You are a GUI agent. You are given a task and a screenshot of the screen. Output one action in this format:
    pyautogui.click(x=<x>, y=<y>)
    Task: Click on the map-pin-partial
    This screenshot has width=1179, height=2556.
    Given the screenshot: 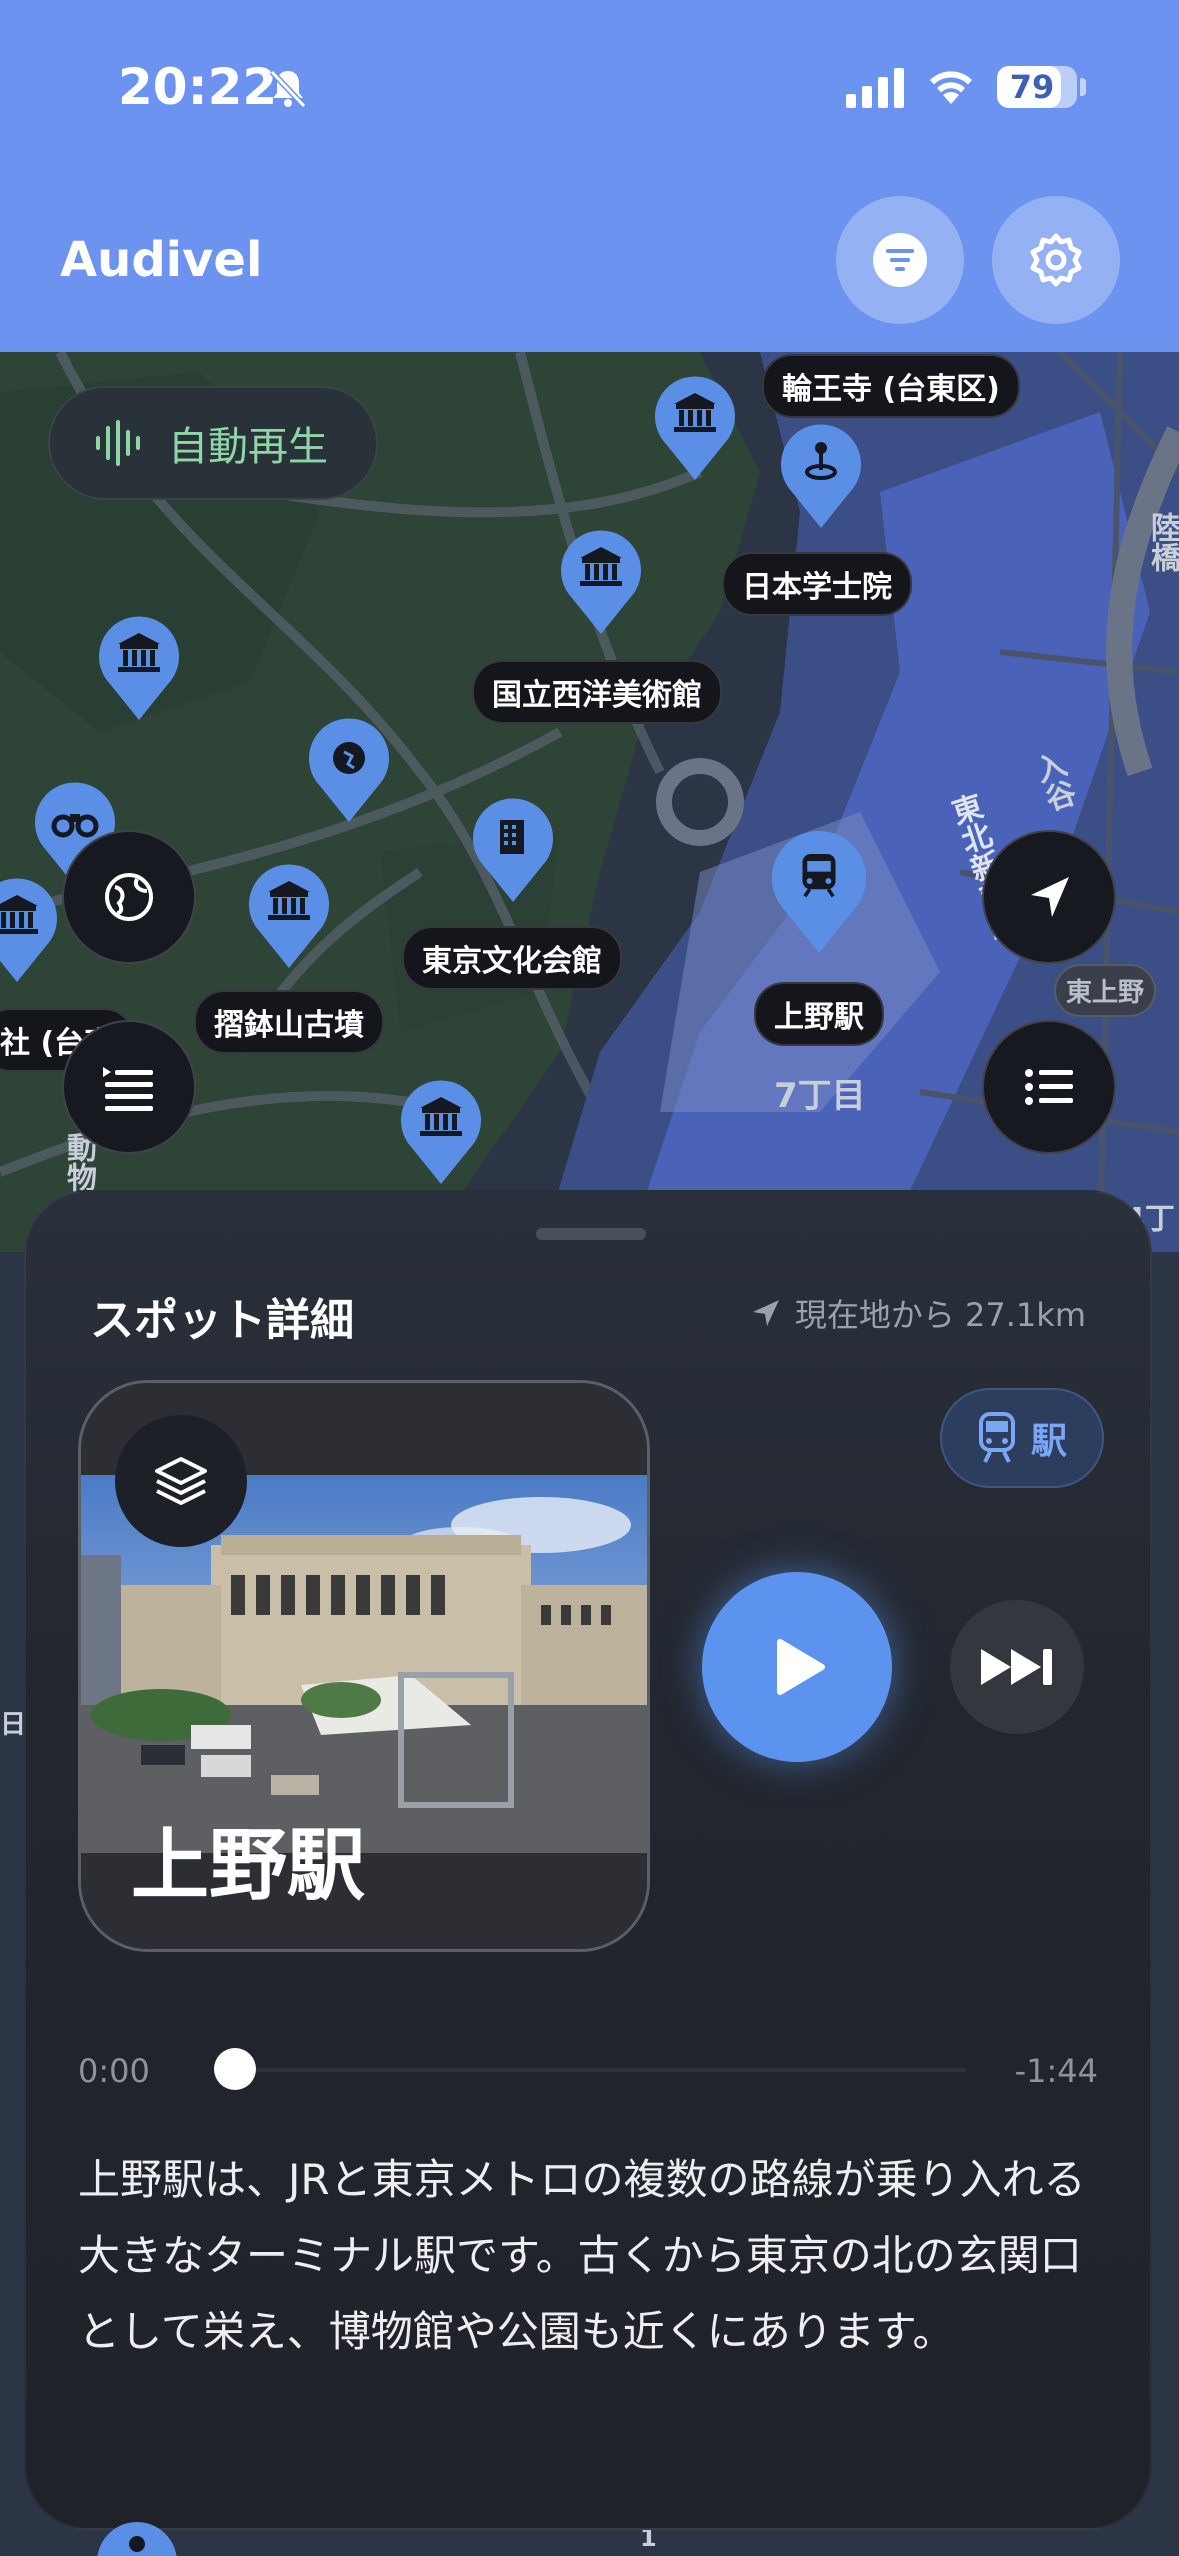 What is the action you would take?
    pyautogui.click(x=137, y=2539)
    